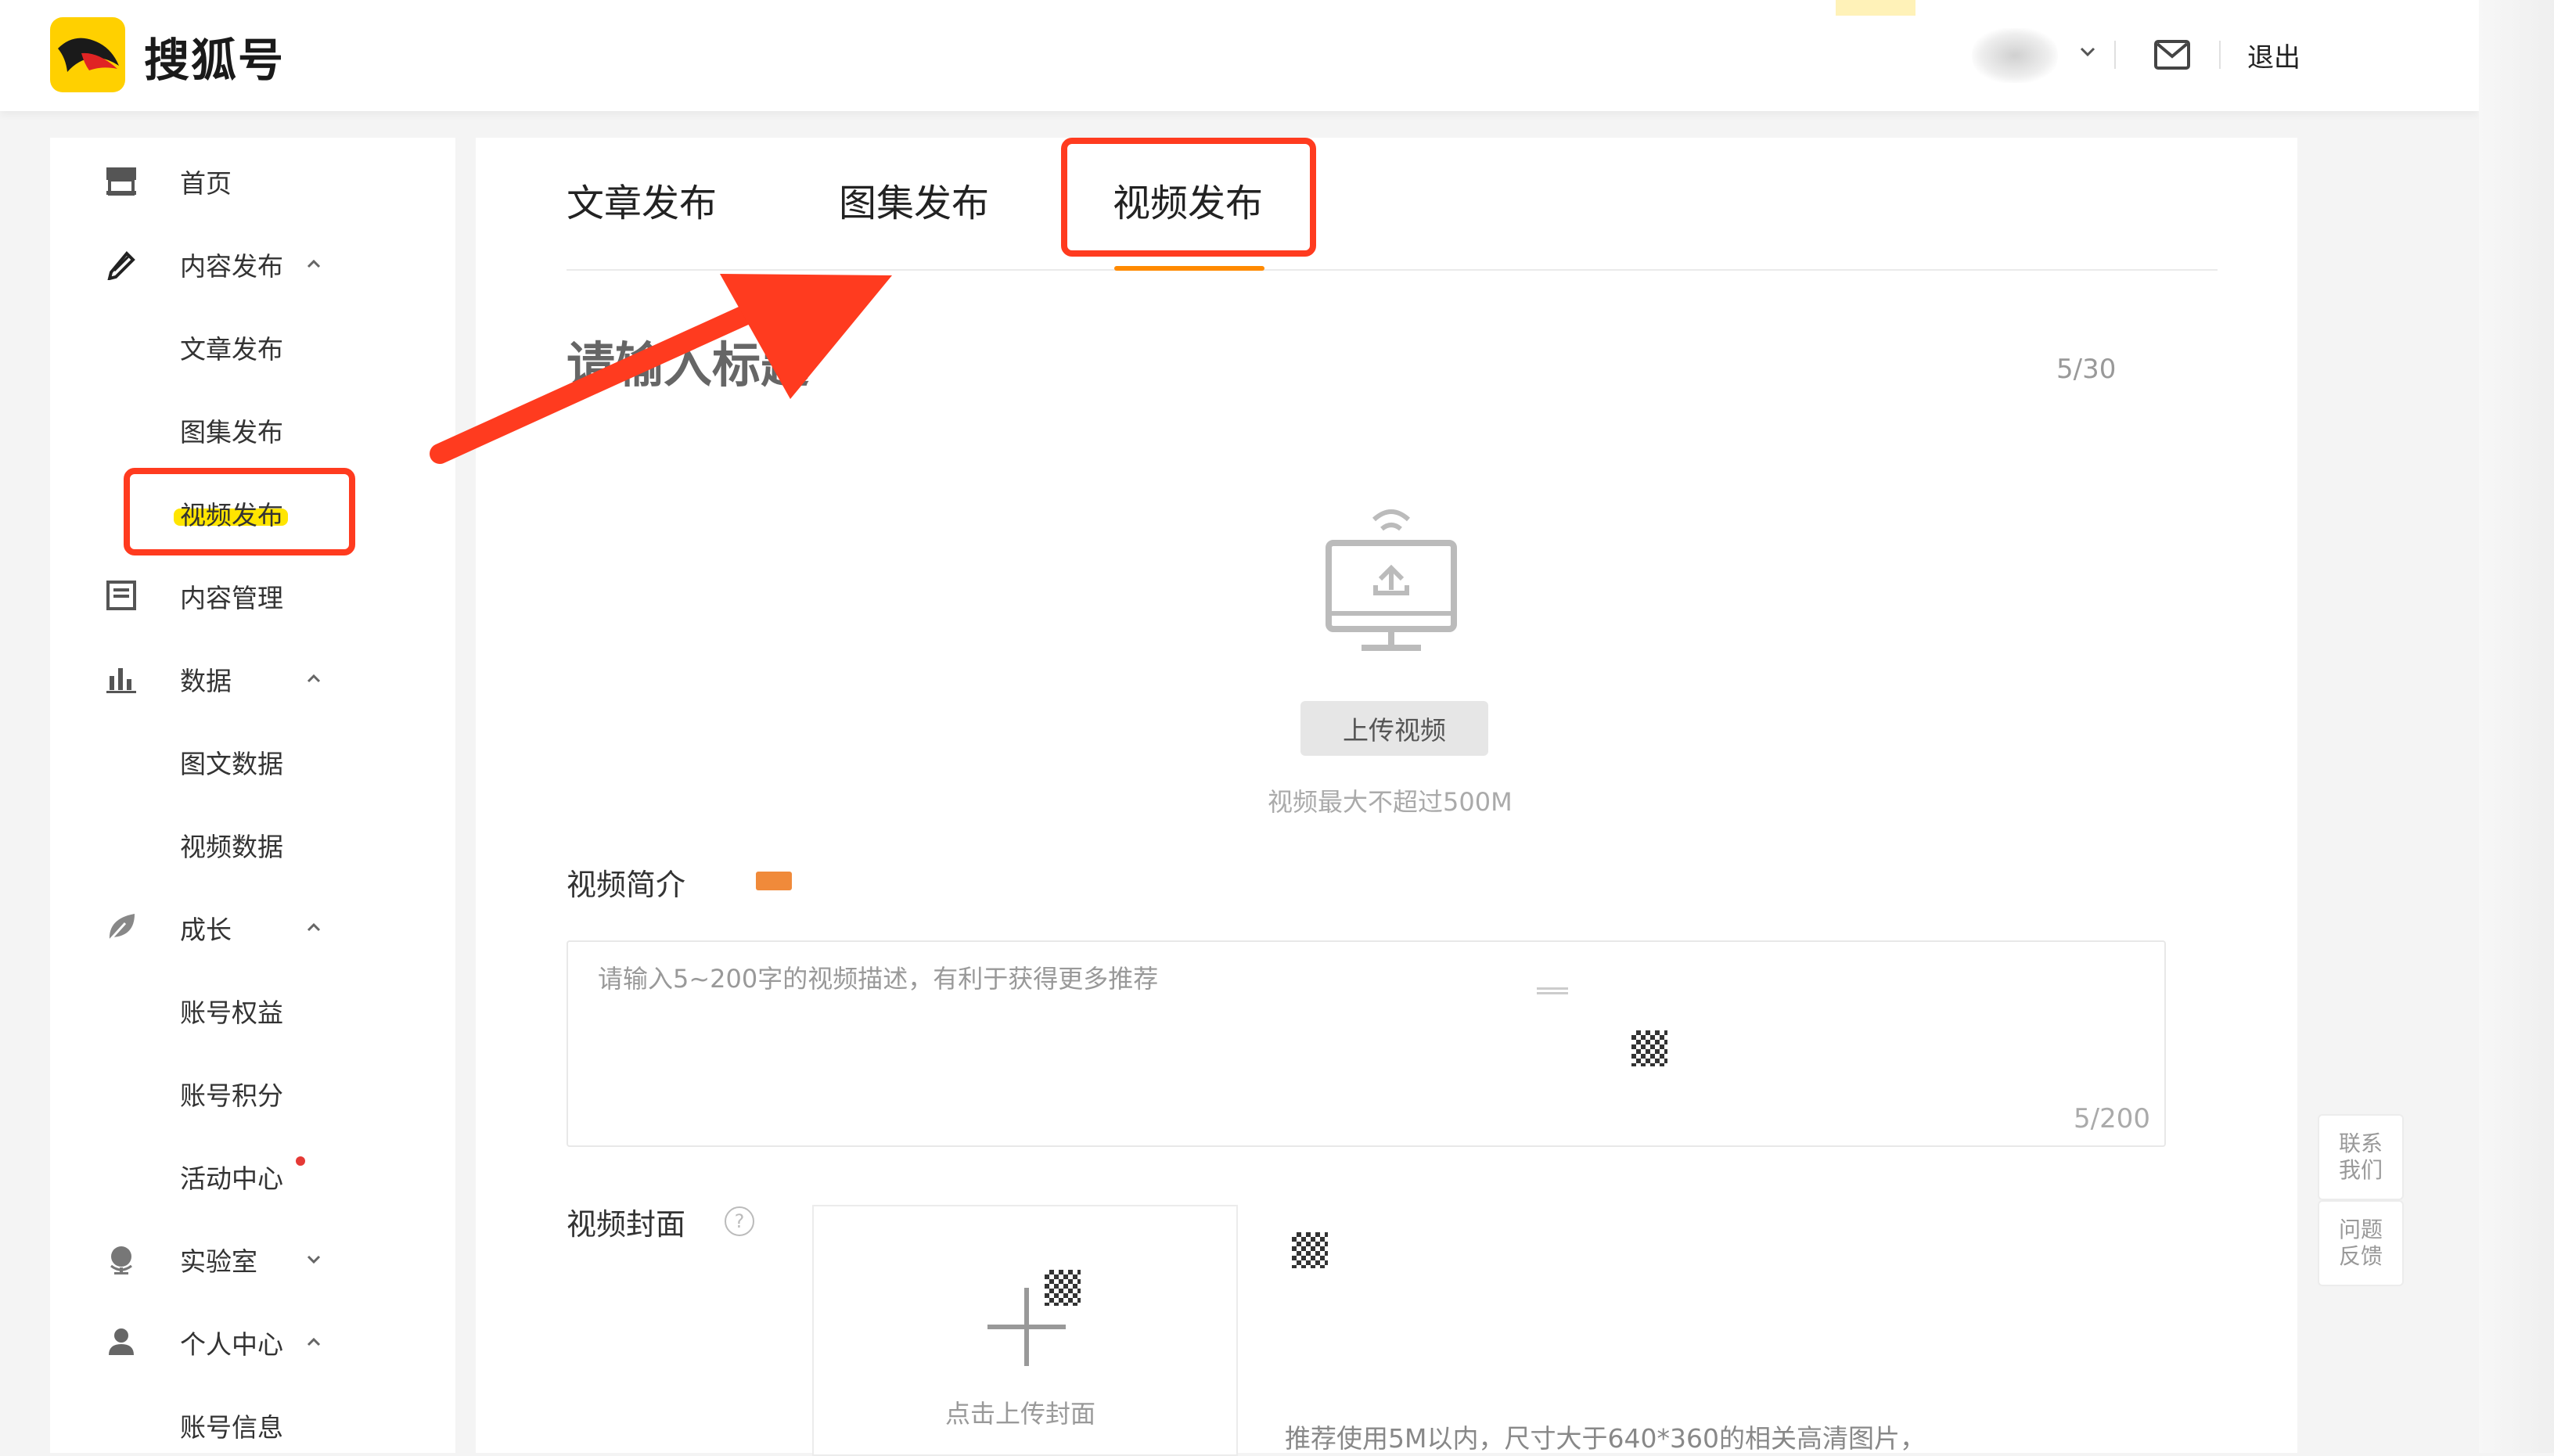 The height and width of the screenshot is (1456, 2554). I want to click on sohu-logo-icon, so click(87, 54).